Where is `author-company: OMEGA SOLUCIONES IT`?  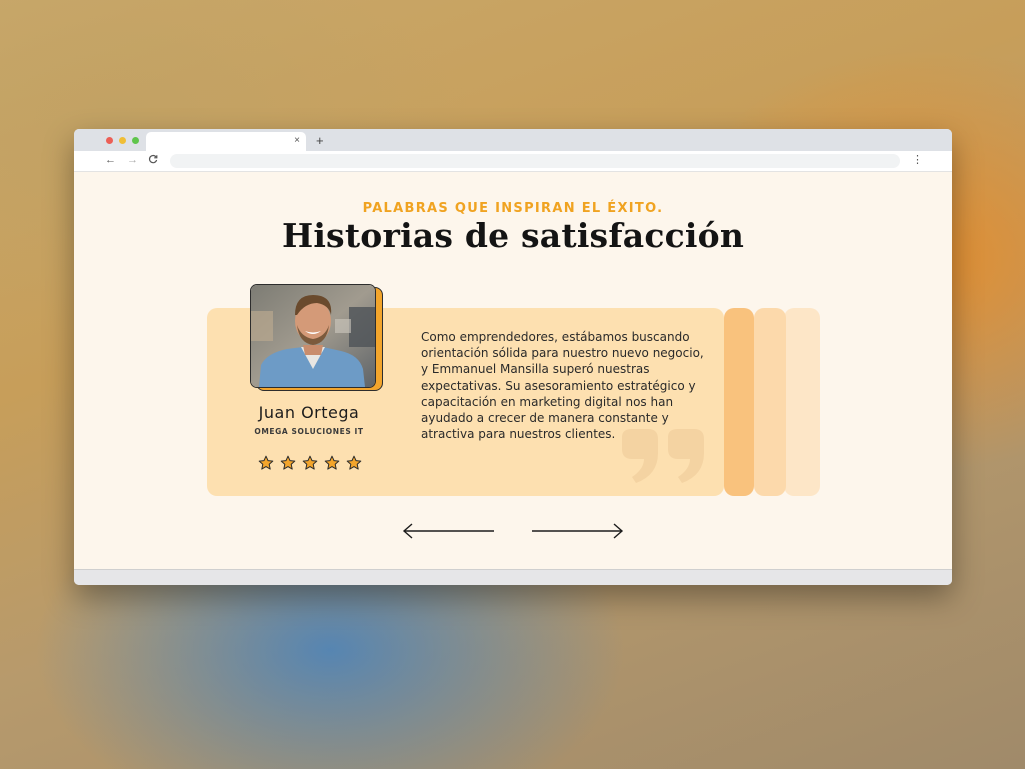 author-company: OMEGA SOLUCIONES IT is located at coordinates (309, 431).